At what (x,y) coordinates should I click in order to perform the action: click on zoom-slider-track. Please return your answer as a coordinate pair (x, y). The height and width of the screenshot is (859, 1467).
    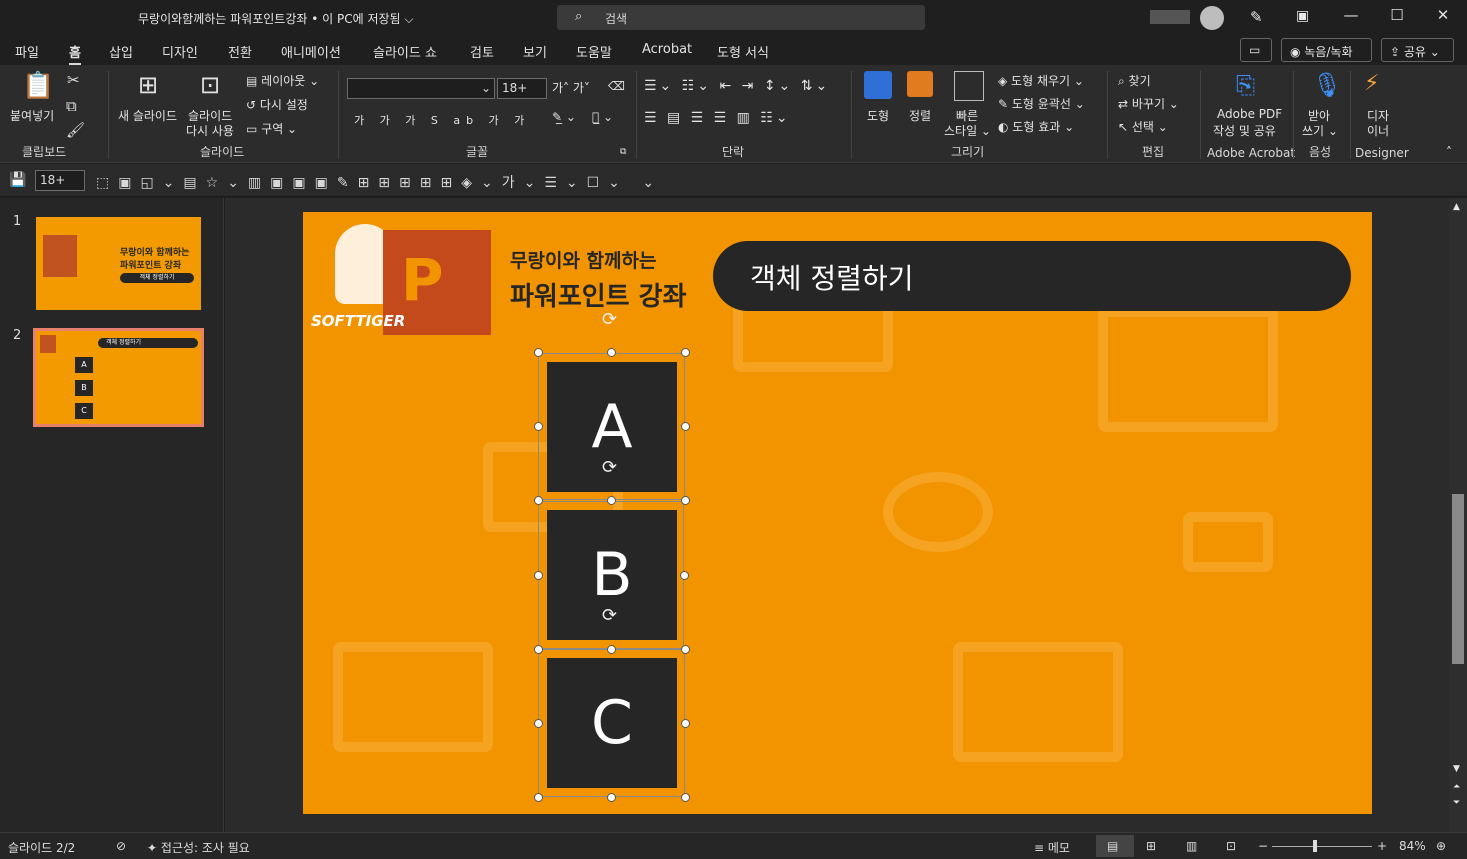
    Looking at the image, I should click on (1322, 846).